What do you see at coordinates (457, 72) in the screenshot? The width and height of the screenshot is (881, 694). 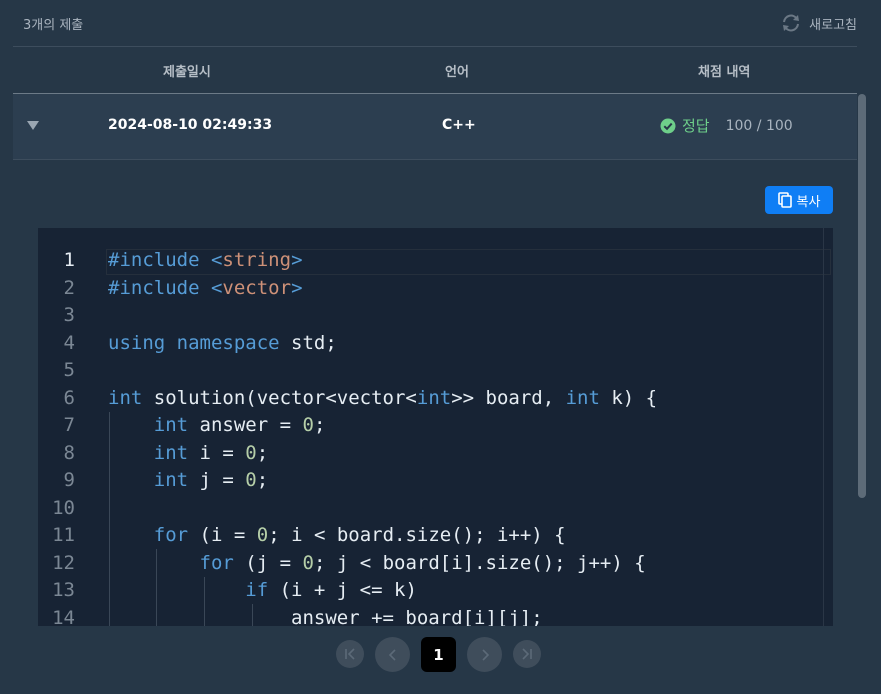 I see `column-language: 언어` at bounding box center [457, 72].